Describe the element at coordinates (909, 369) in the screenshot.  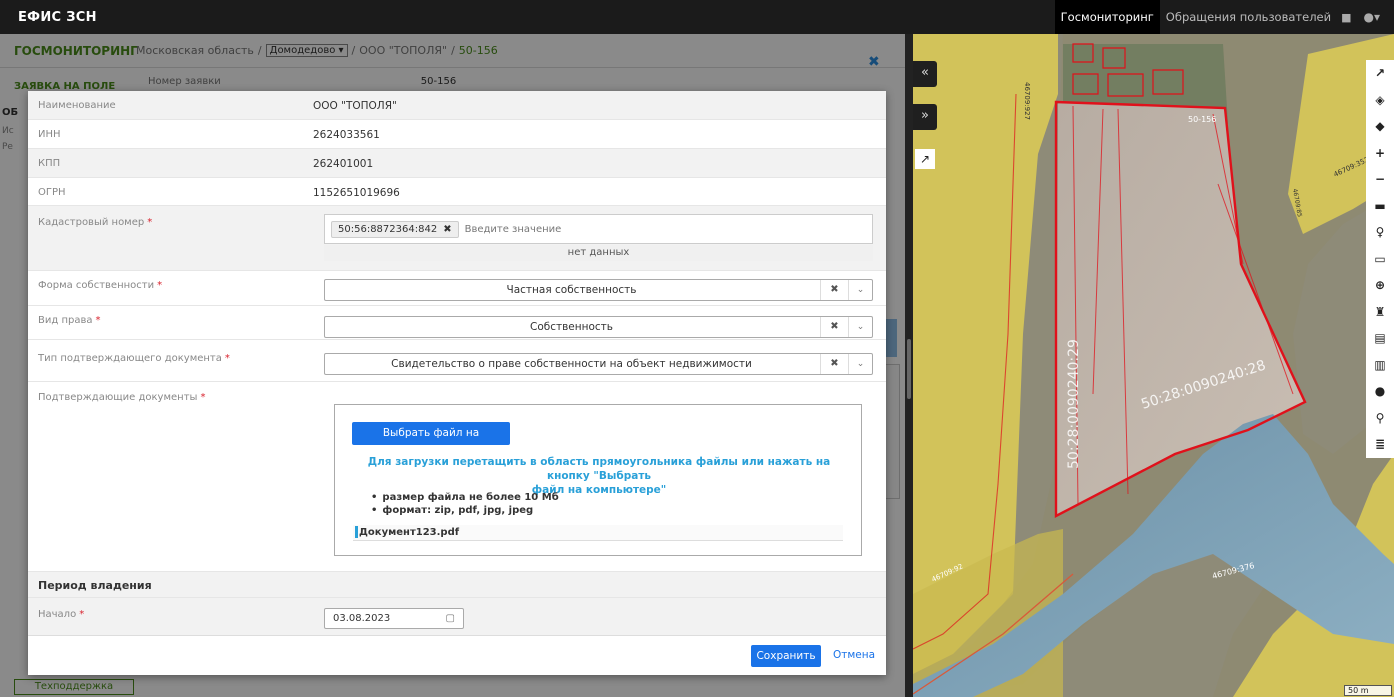
I see `drag-handle` at that location.